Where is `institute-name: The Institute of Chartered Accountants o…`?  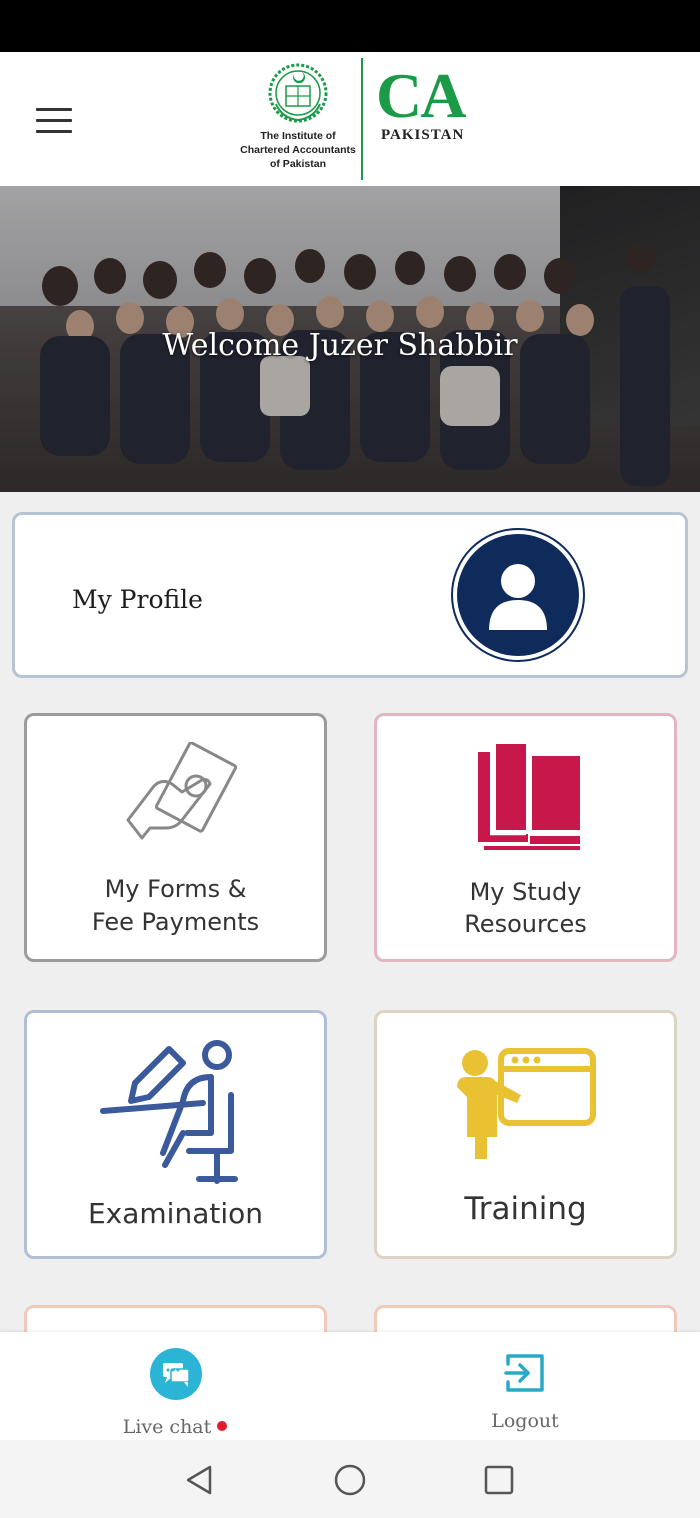 institute-name: The Institute of Chartered Accountants o… is located at coordinates (298, 150).